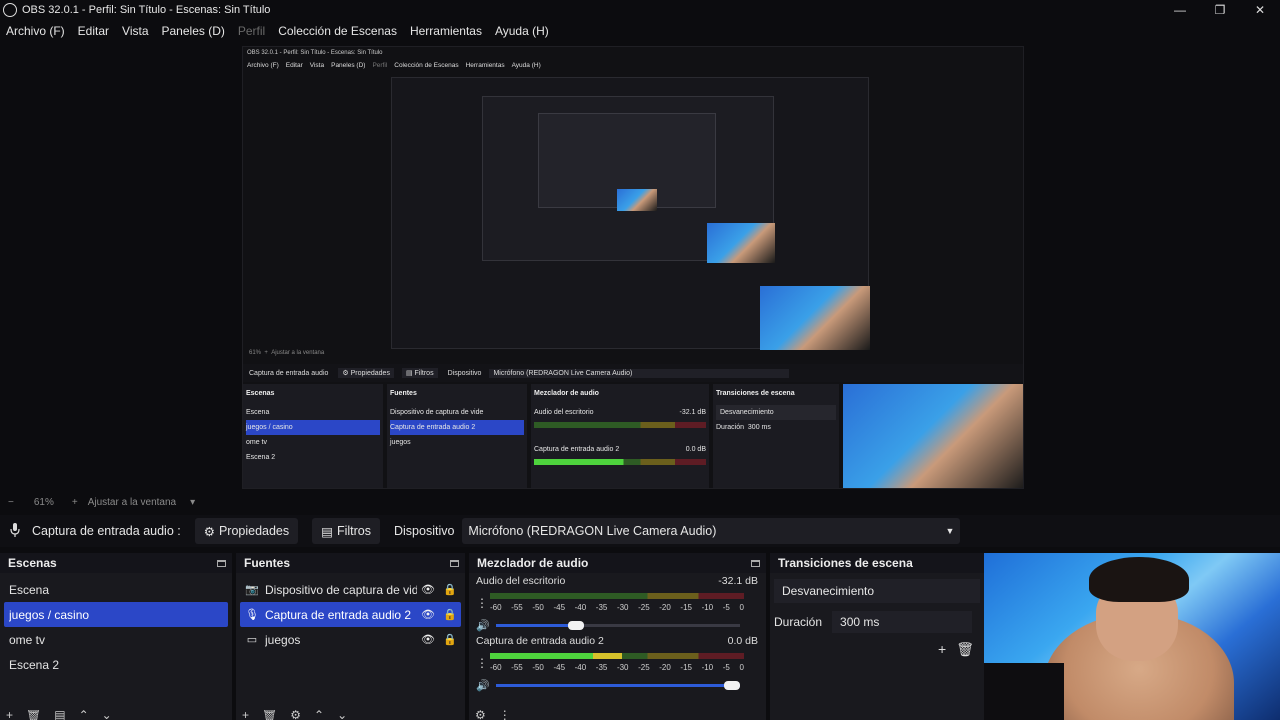 This screenshot has height=720, width=1280. What do you see at coordinates (116, 589) in the screenshot?
I see `scene-item: Escena` at bounding box center [116, 589].